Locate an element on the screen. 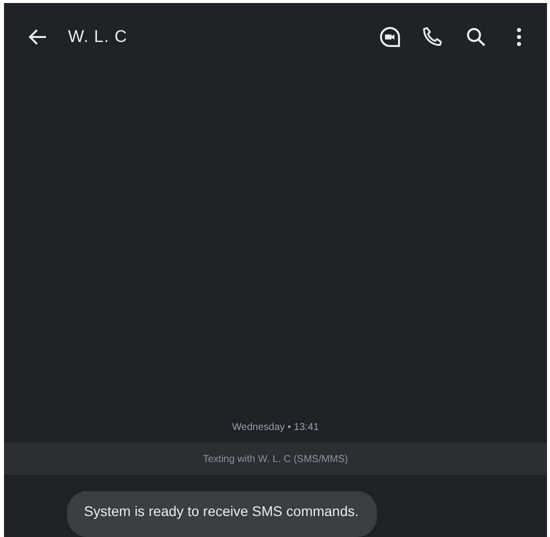 The height and width of the screenshot is (537, 550). timestamp: Wednesday • 13:41 is located at coordinates (275, 427).